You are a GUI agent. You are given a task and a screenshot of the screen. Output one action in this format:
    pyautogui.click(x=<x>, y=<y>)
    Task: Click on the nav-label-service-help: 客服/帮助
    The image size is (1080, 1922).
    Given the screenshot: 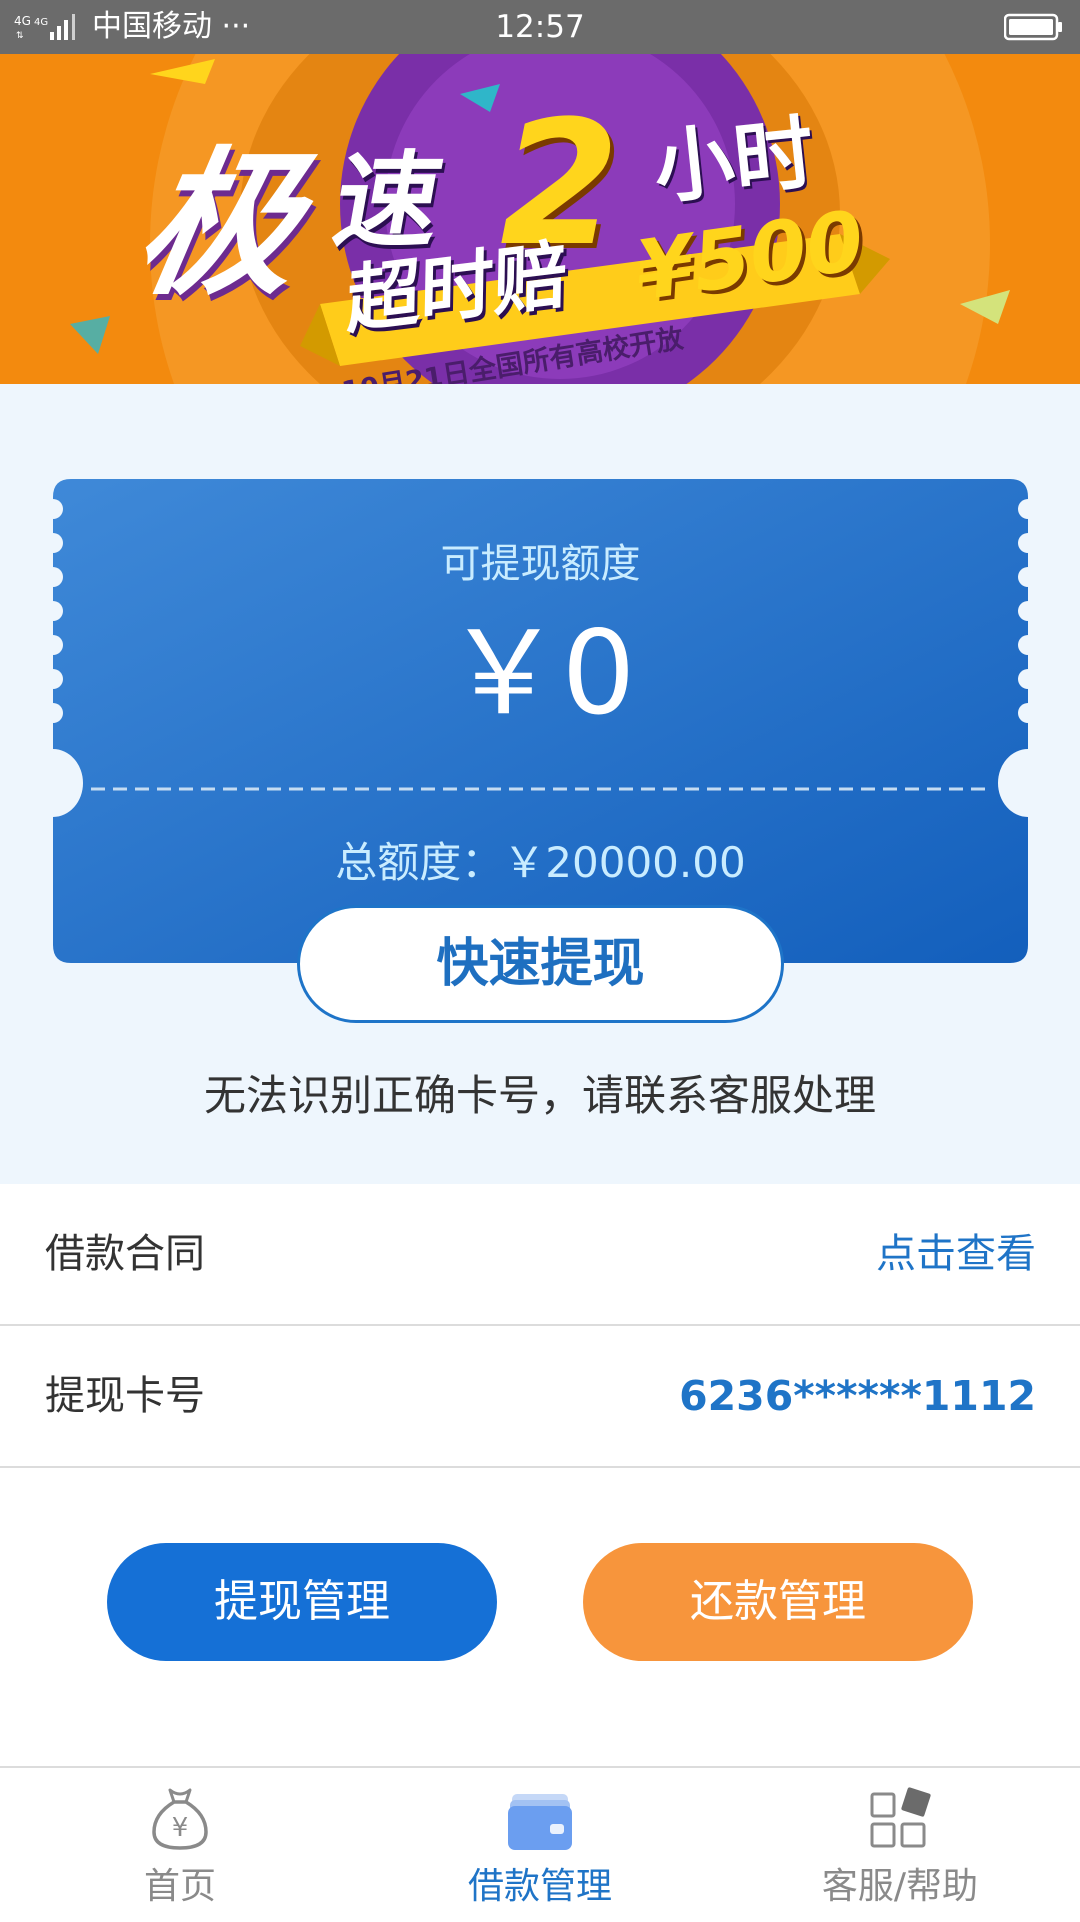 What is the action you would take?
    pyautogui.click(x=900, y=1886)
    